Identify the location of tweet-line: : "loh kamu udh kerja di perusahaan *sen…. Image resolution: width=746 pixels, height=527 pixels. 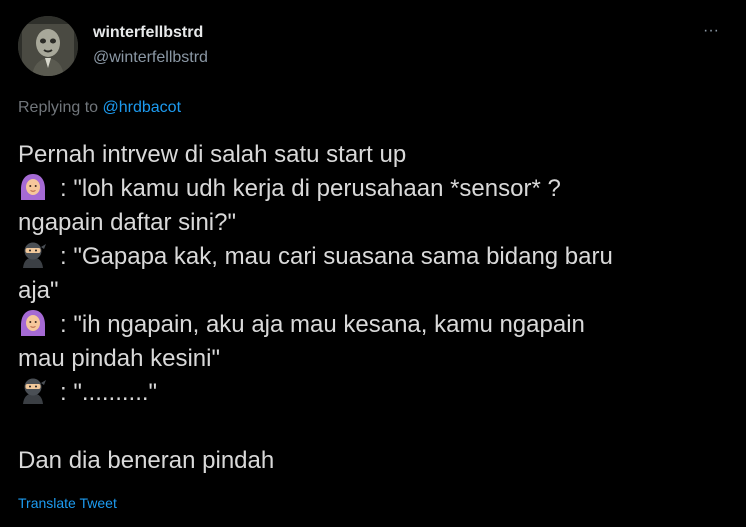
(378, 189).